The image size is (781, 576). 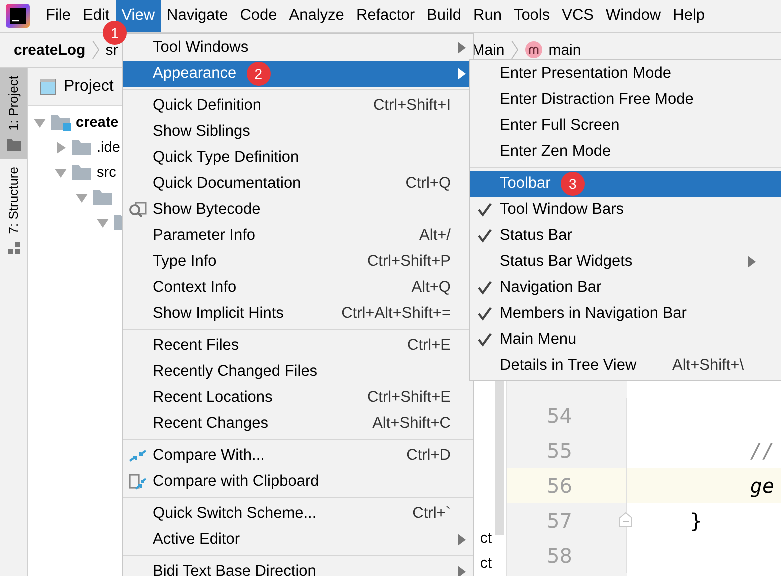 What do you see at coordinates (298, 184) in the screenshot?
I see `menu-item: Quick Documentation Ctrl+Q` at bounding box center [298, 184].